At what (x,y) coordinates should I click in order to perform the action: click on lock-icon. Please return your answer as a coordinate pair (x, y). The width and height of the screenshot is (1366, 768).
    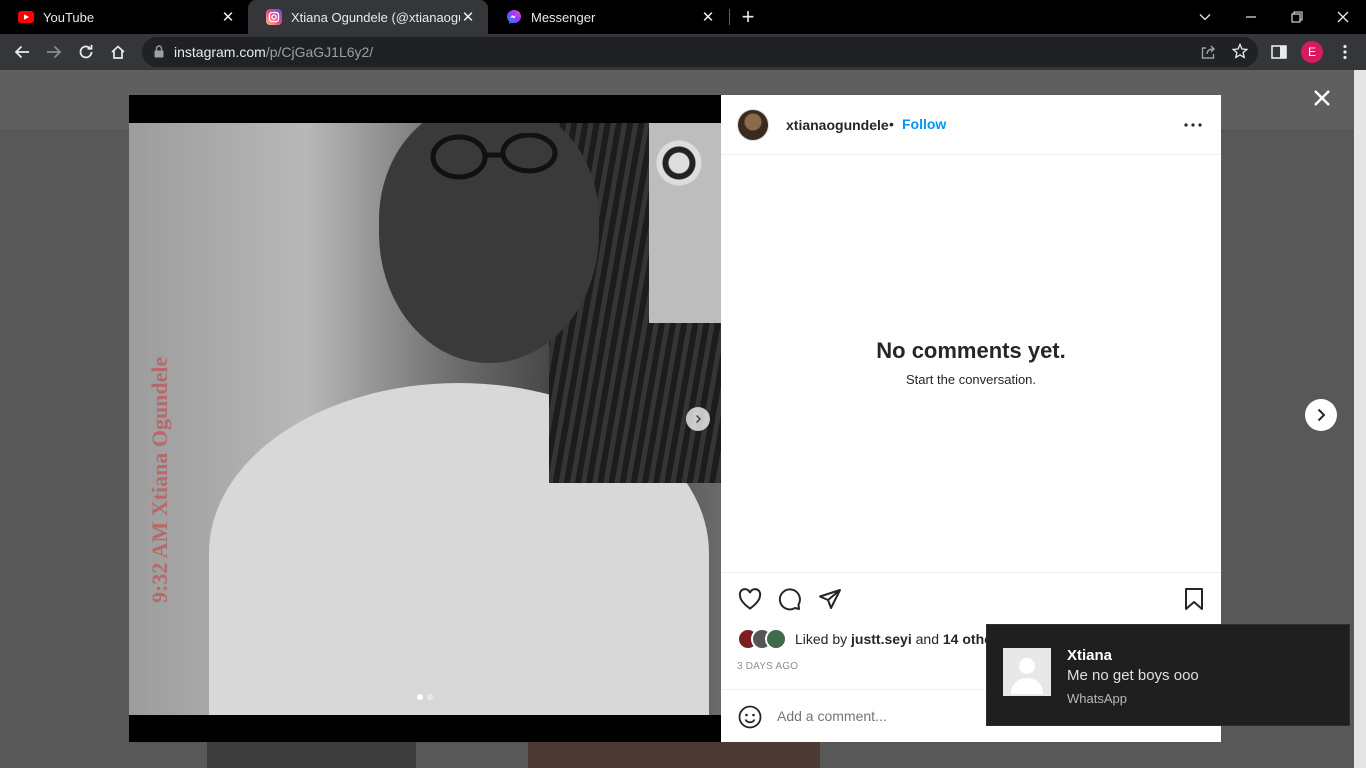
    Looking at the image, I should click on (159, 54).